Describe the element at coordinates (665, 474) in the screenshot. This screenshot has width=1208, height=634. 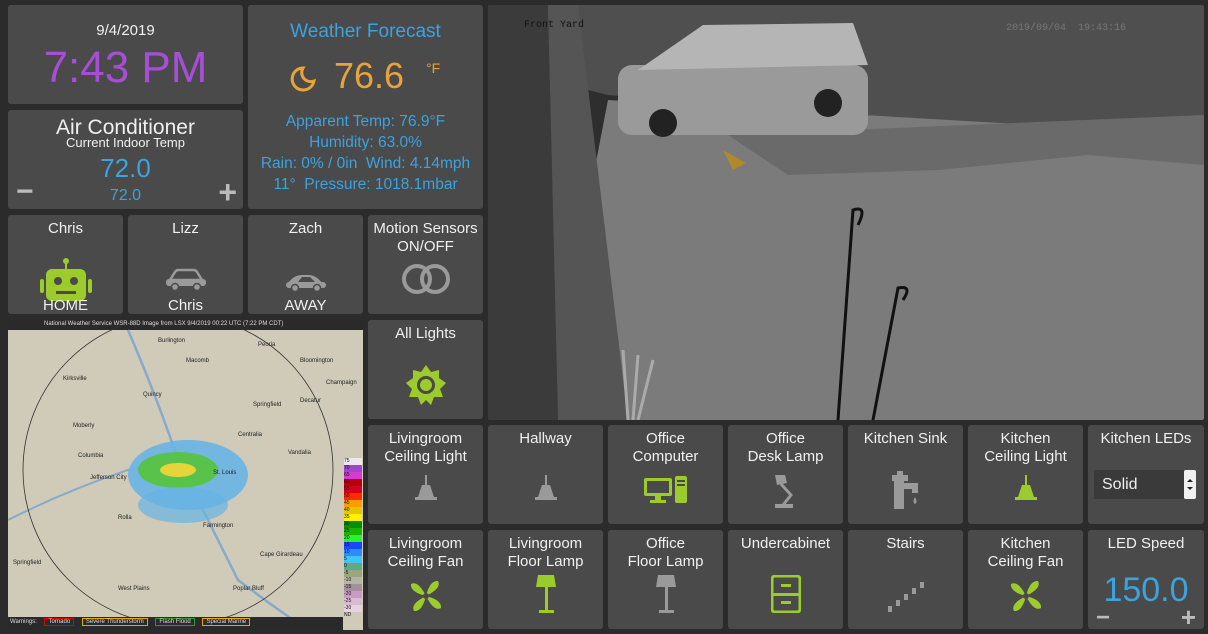
I see `office-computer-tile: Office Computer` at that location.